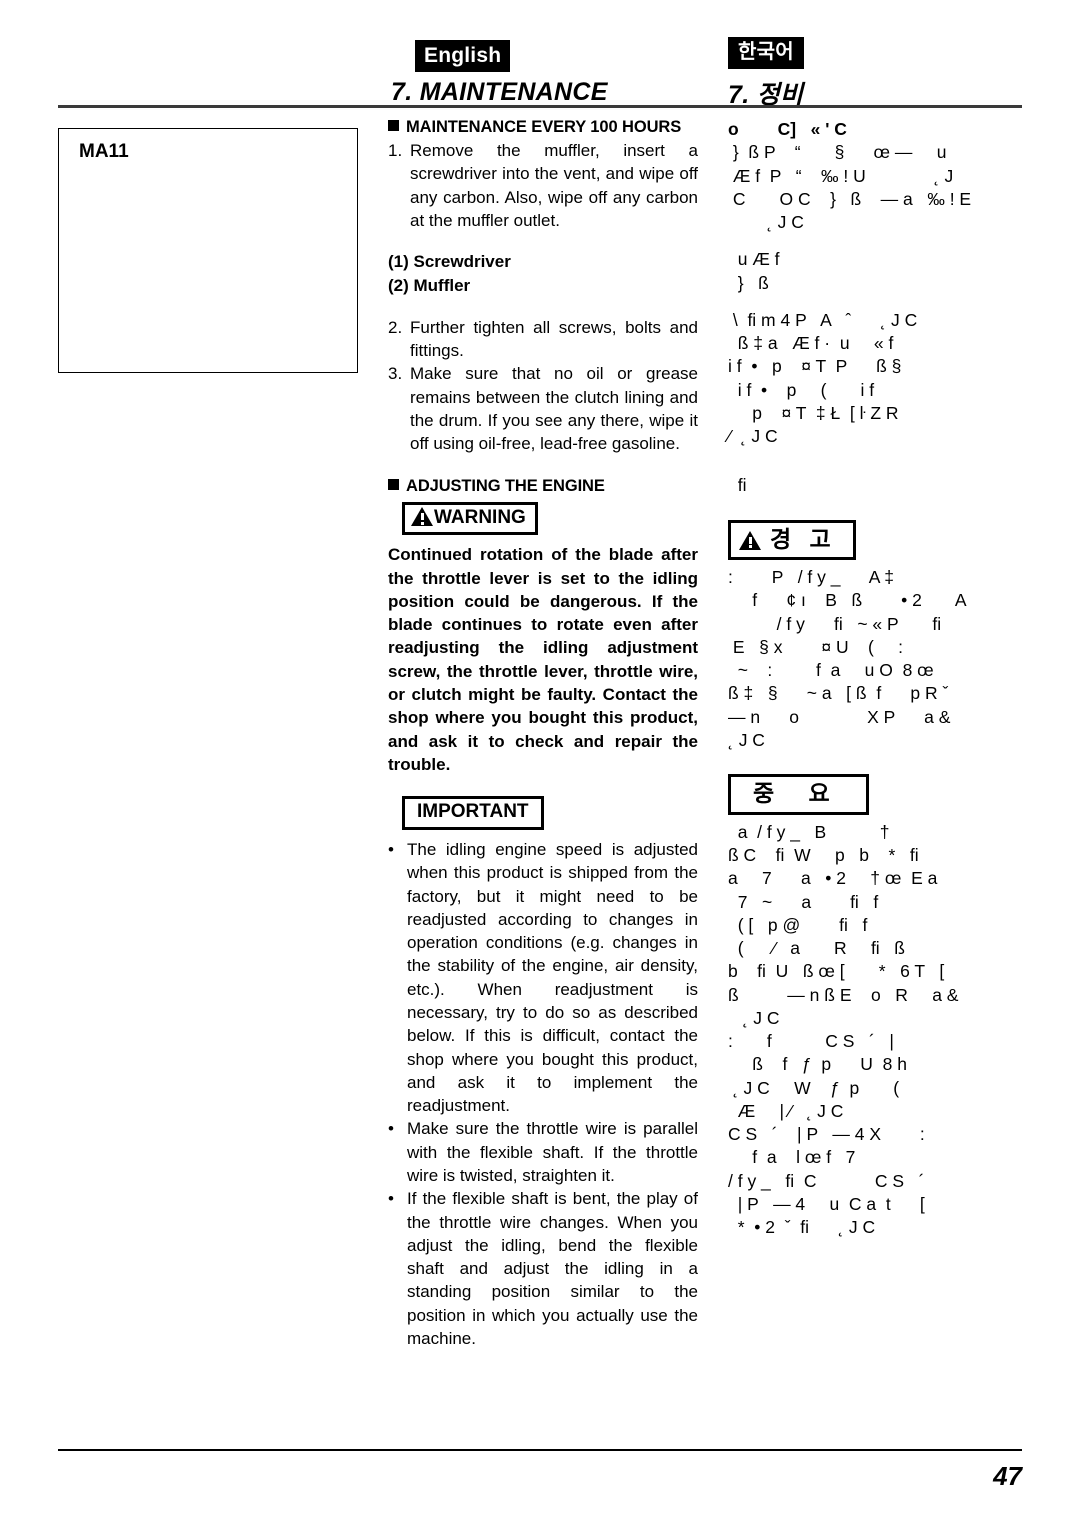 Image resolution: width=1080 pixels, height=1526 pixels. I want to click on korean-text-line: : P / f y _ A ‡, so click(811, 577).